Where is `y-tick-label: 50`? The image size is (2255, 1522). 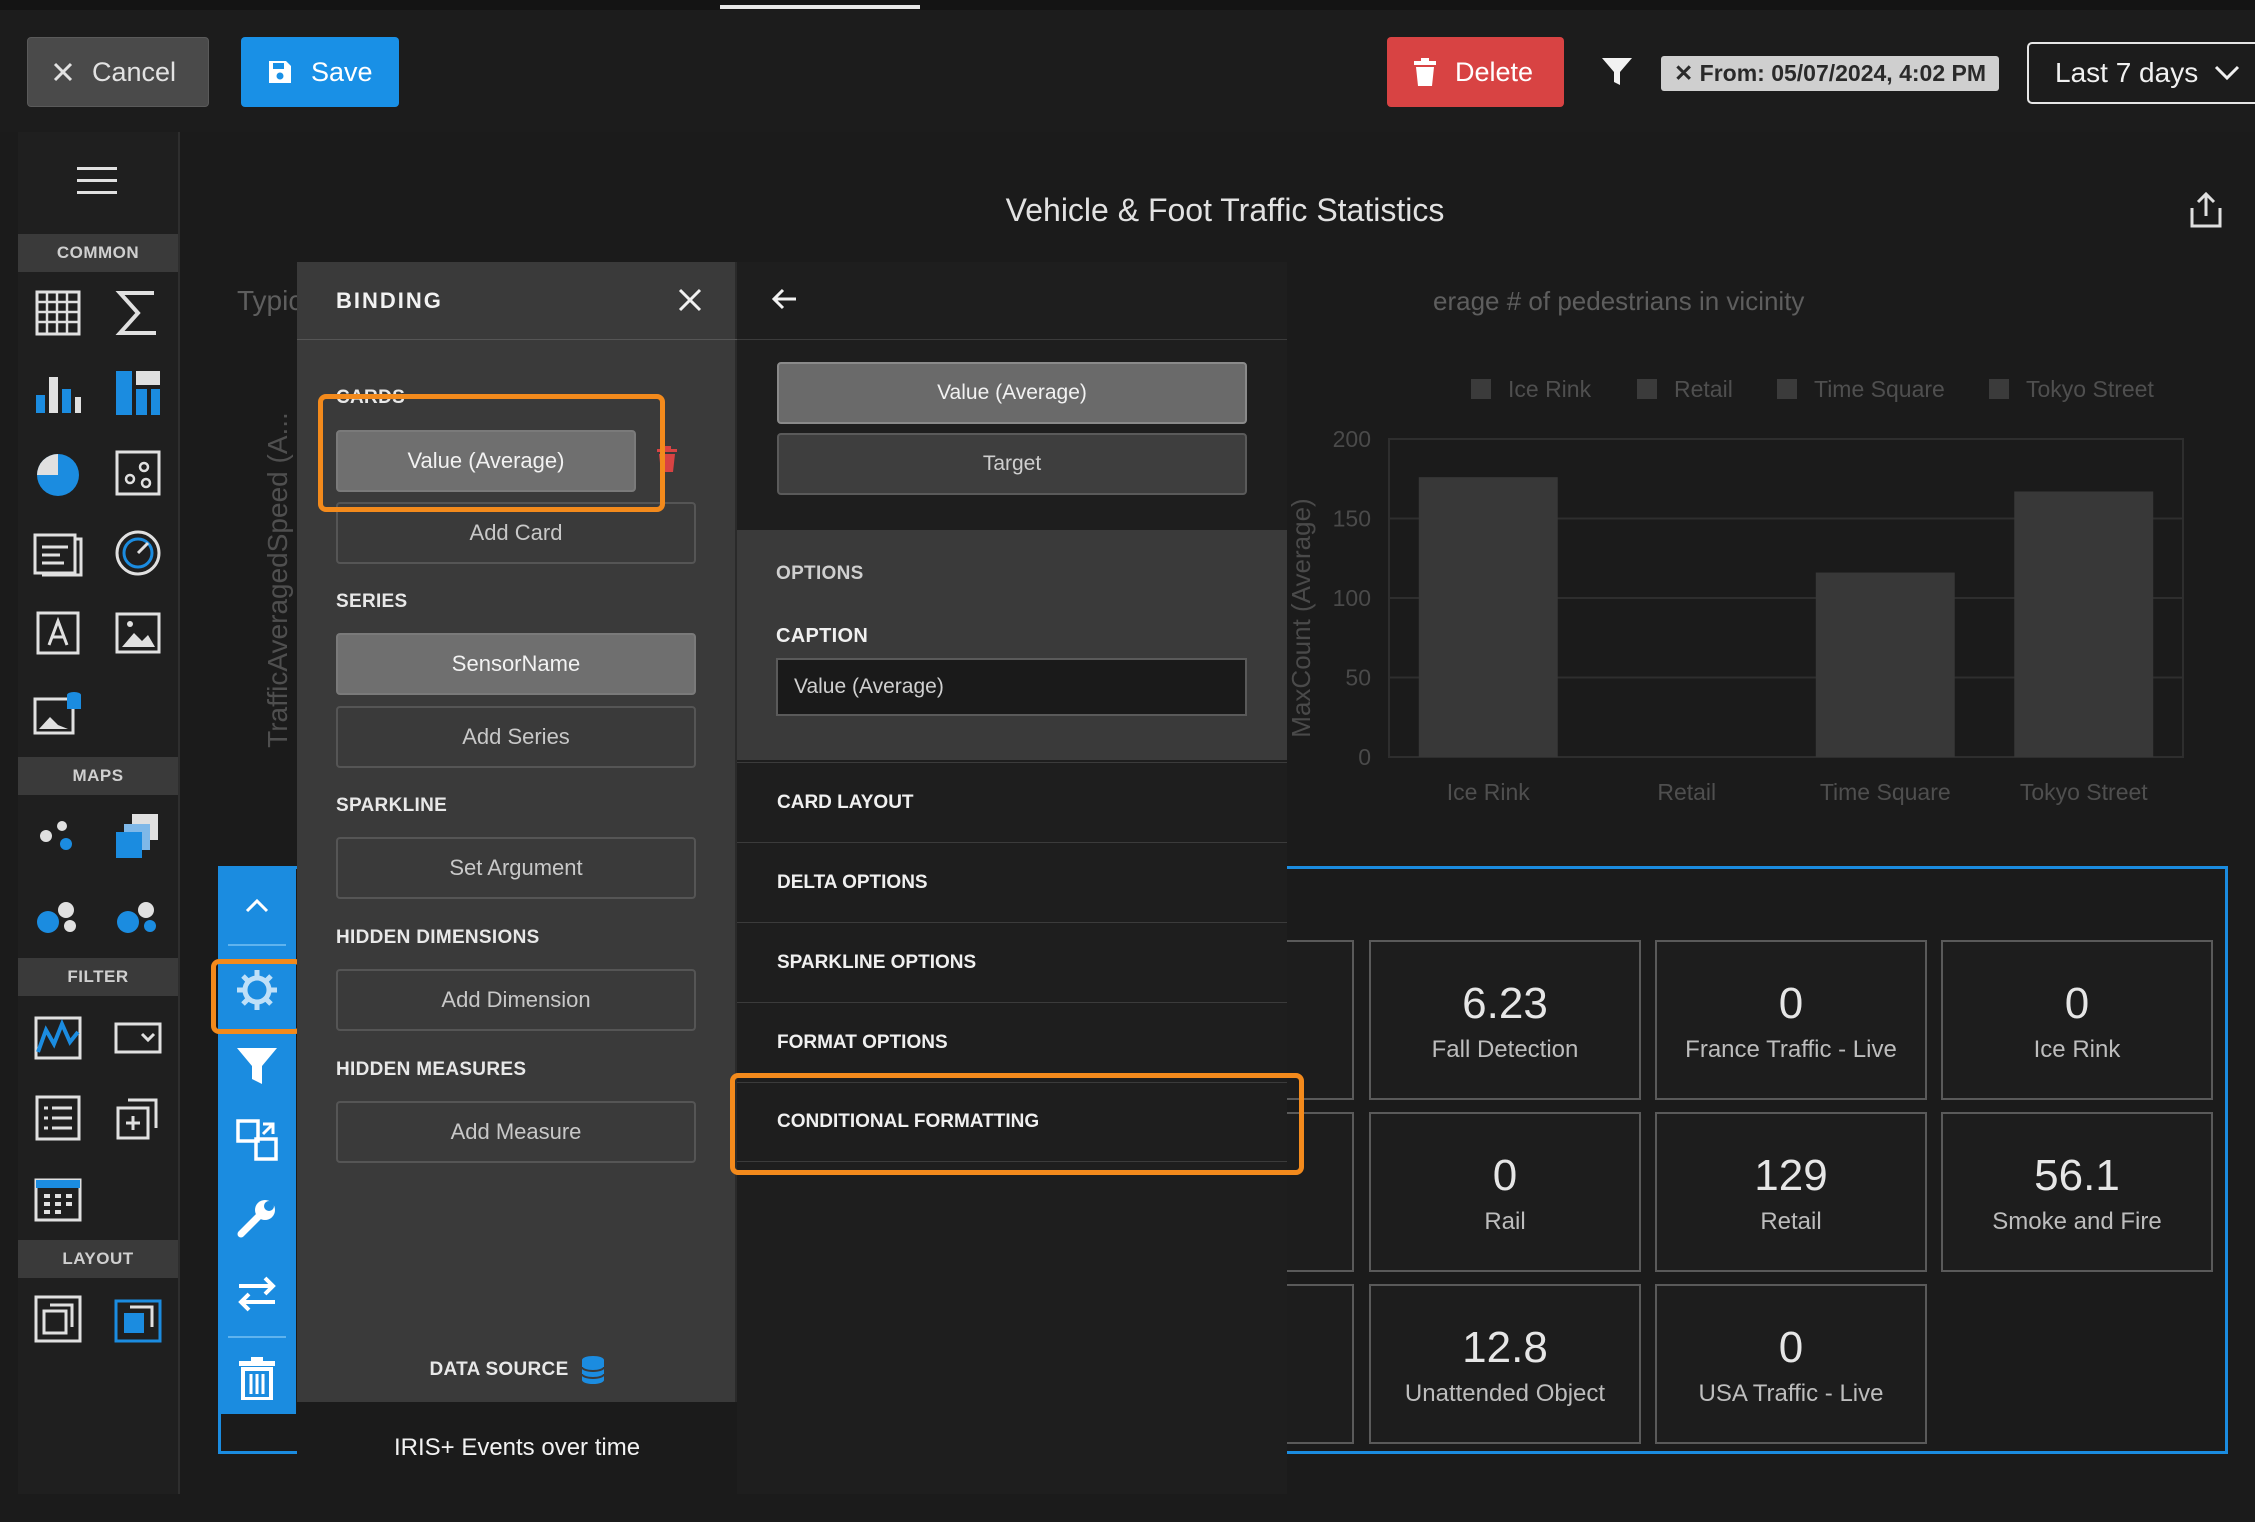
y-tick-label: 50 is located at coordinates (1358, 678).